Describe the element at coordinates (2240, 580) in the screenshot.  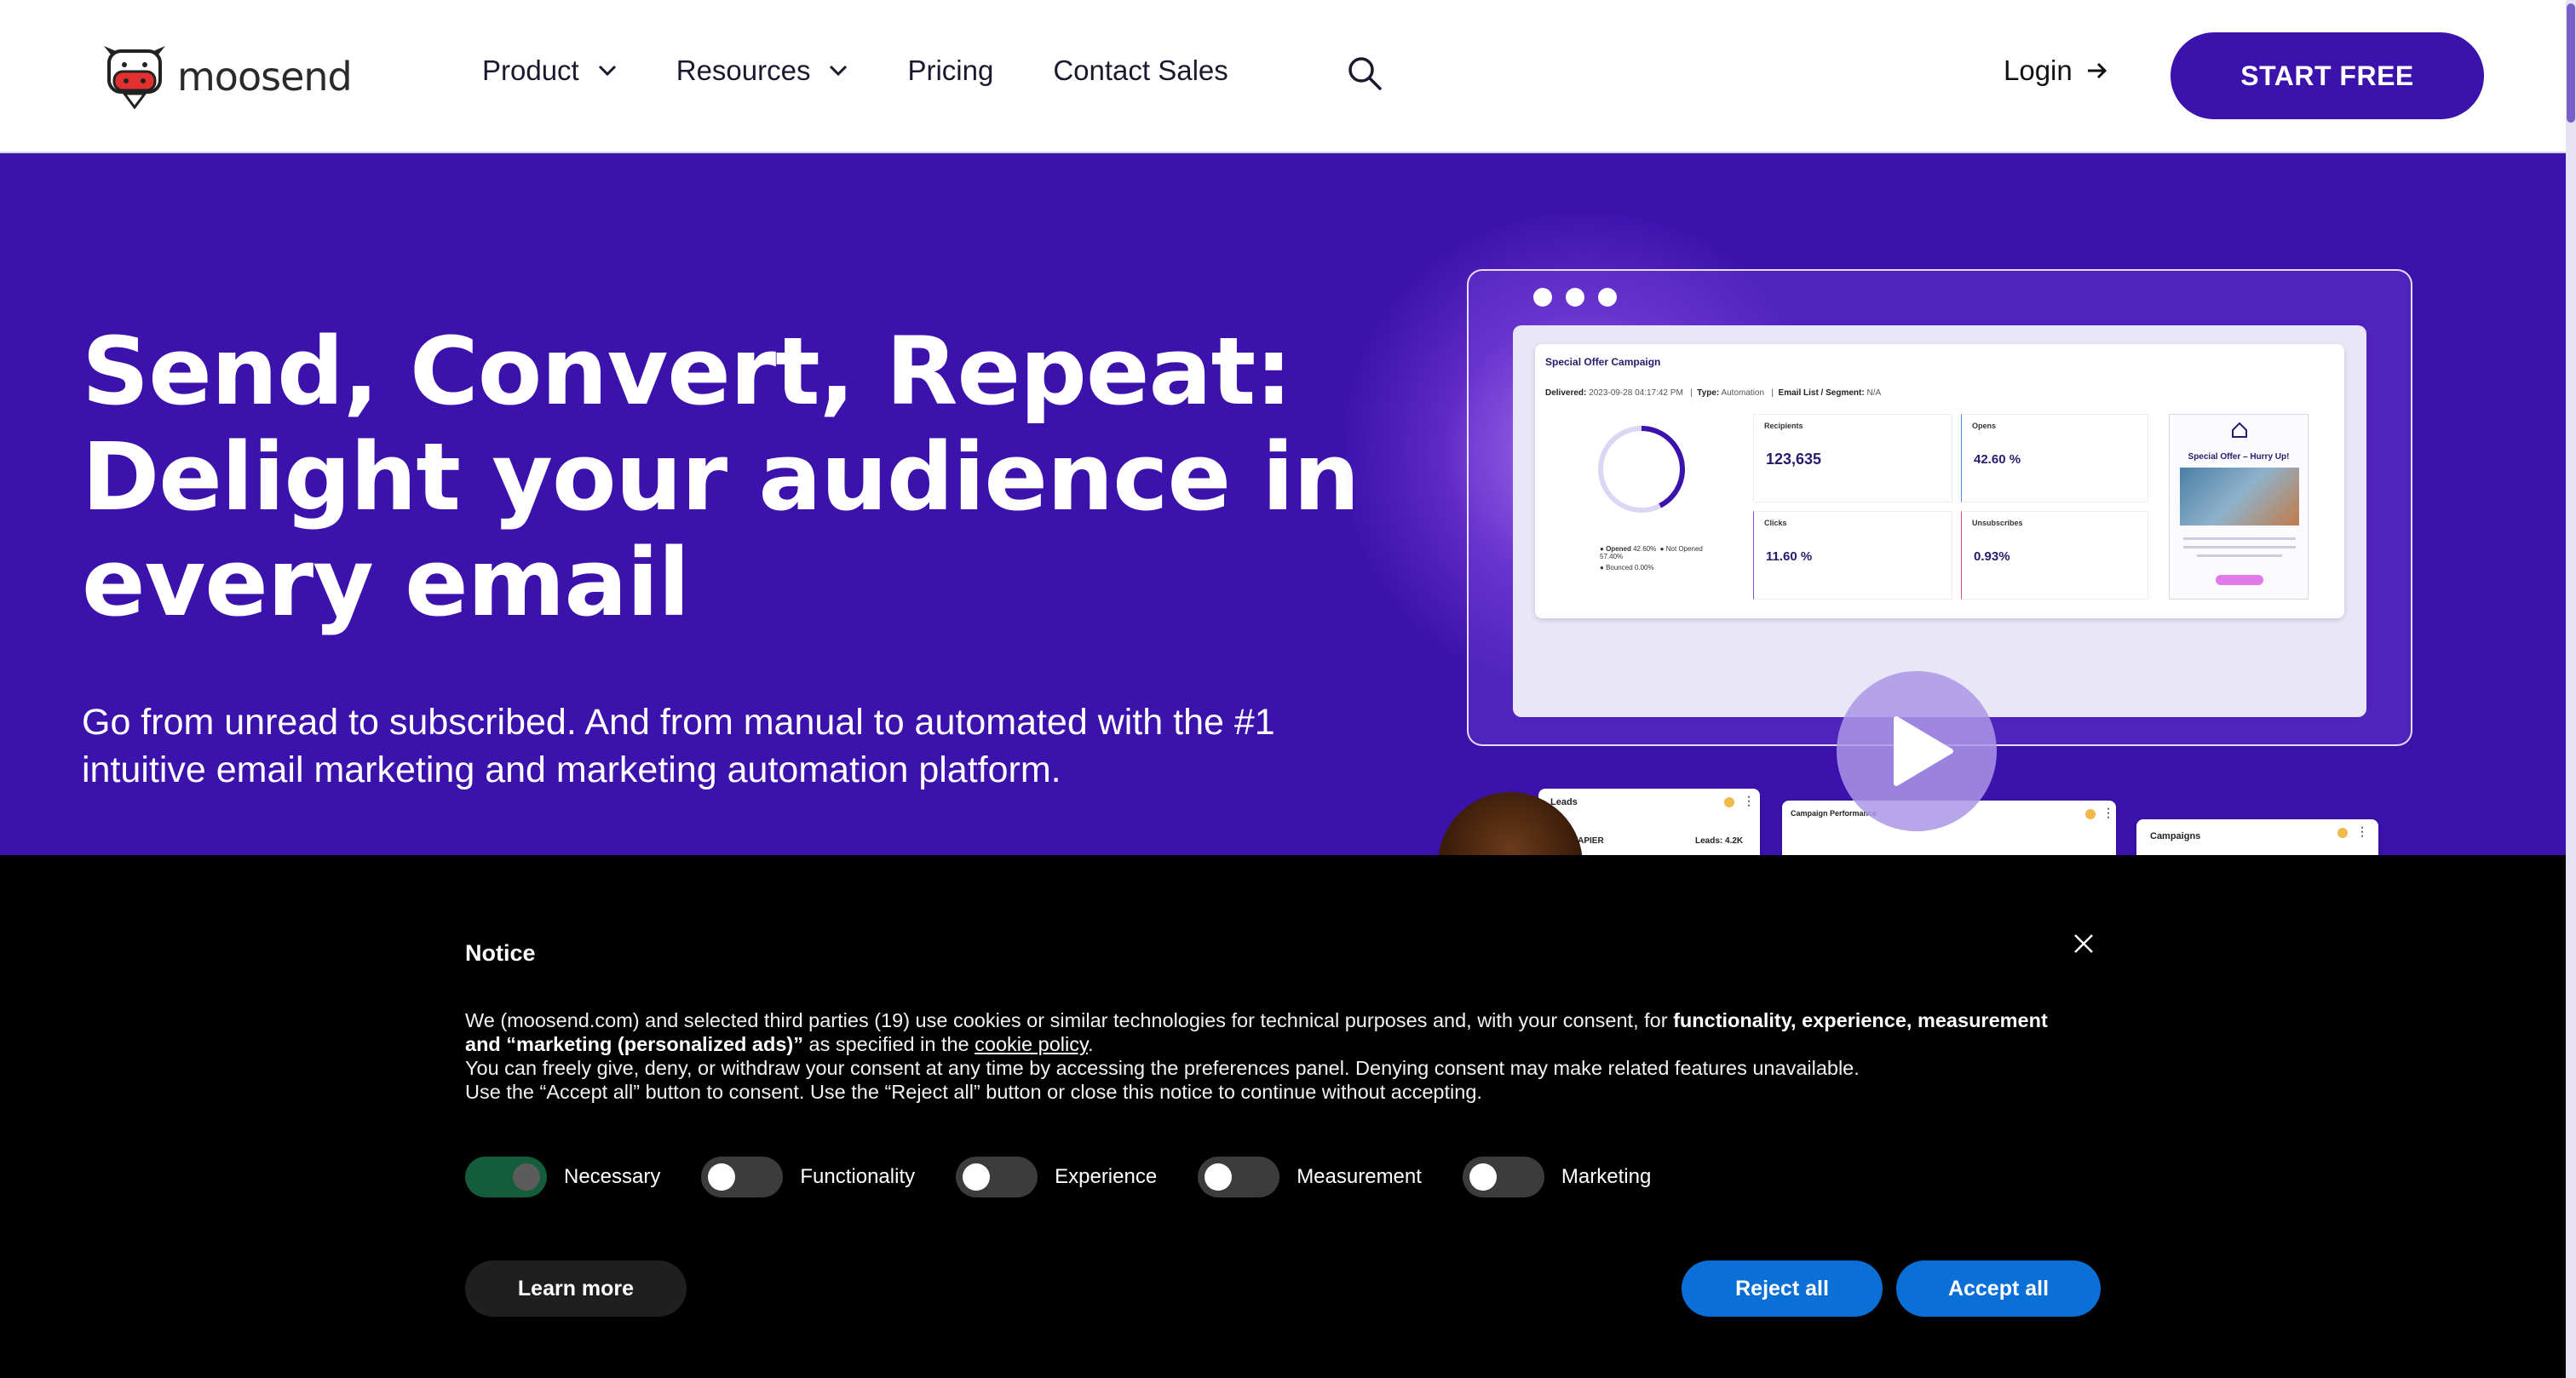
I see `email-preview-button` at that location.